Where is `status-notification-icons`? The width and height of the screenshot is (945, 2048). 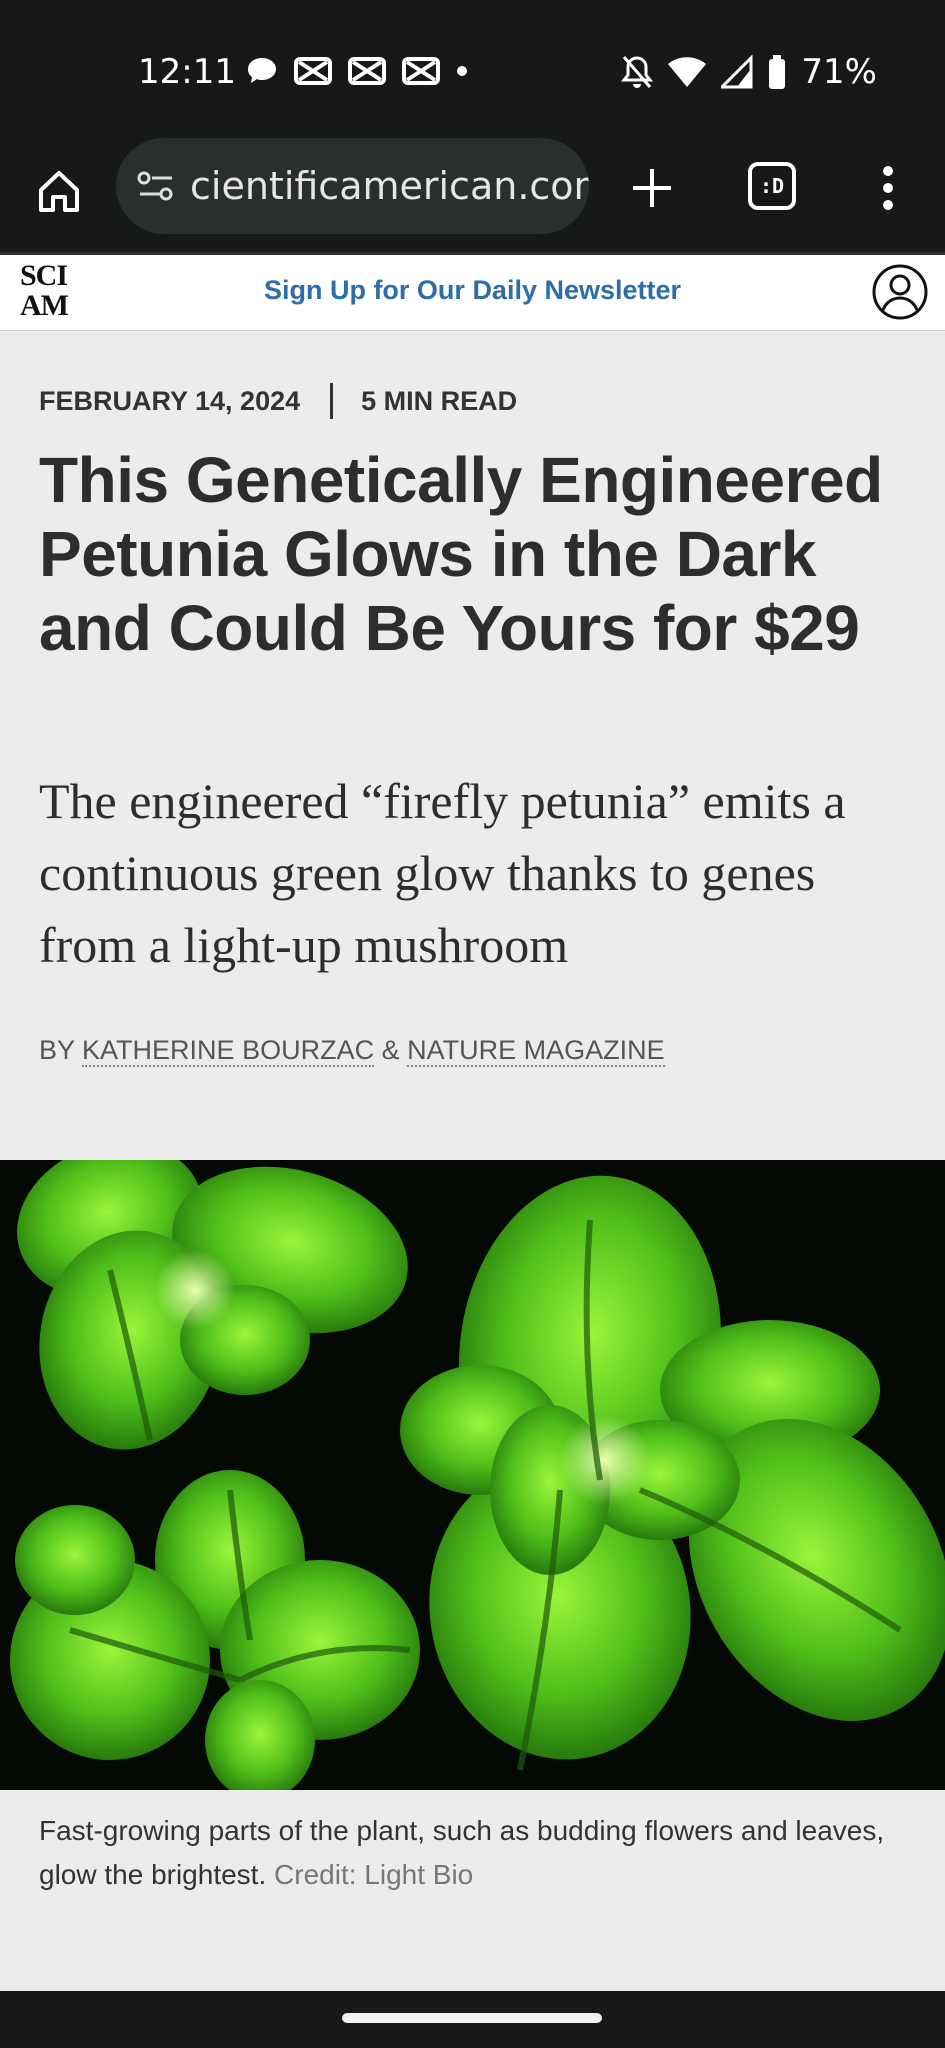 status-notification-icons is located at coordinates (357, 71).